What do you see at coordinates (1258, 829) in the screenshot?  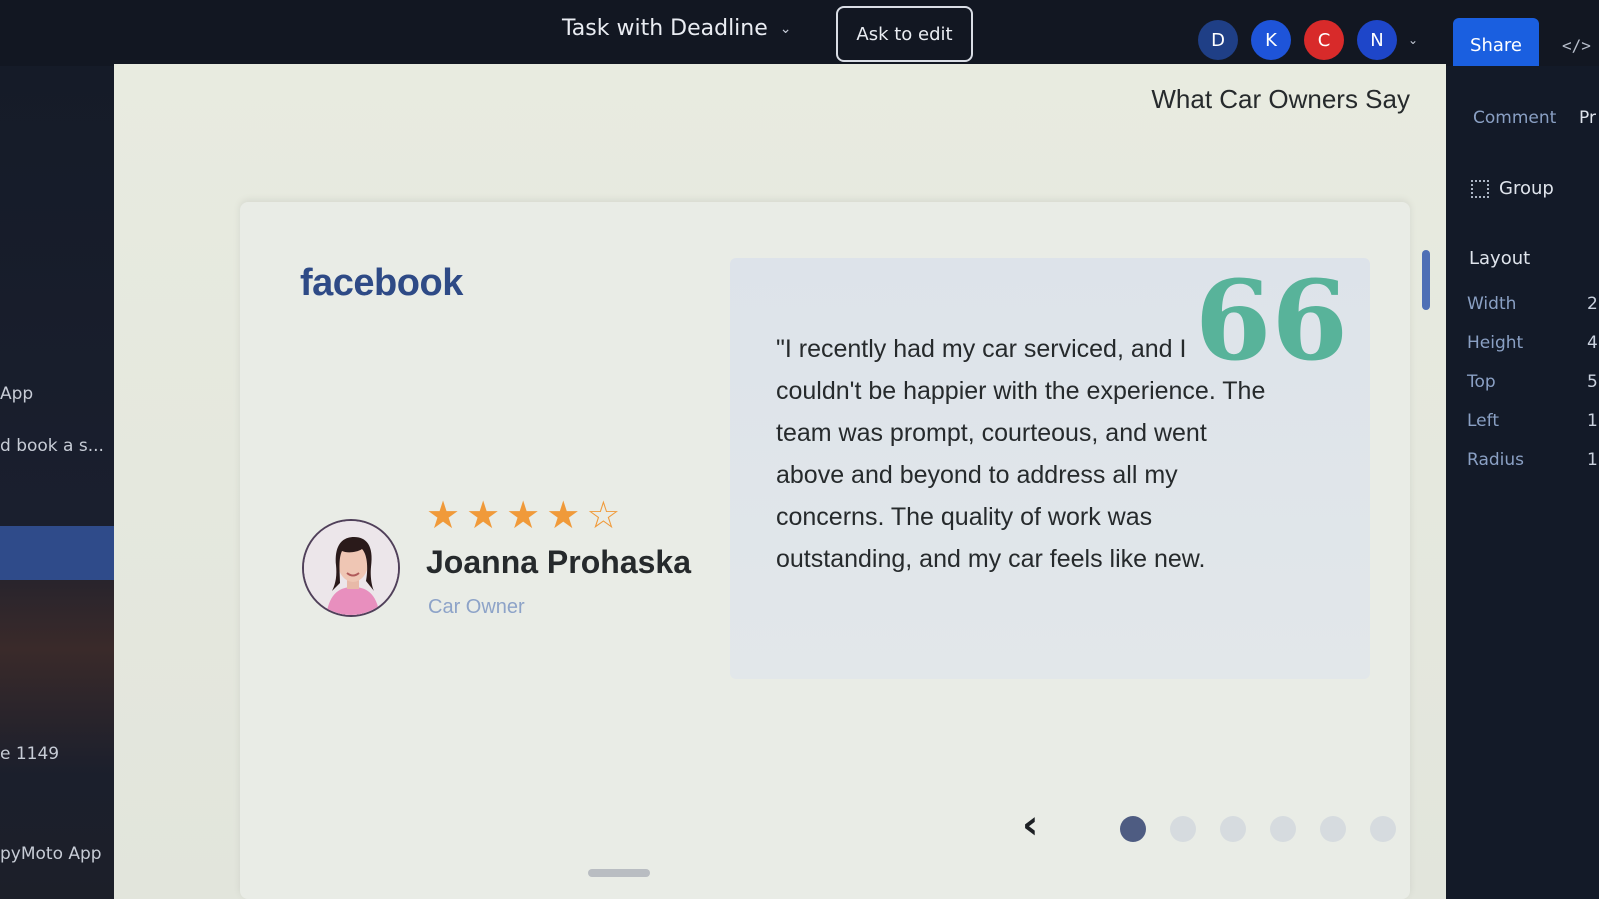 I see `carousel-dots` at bounding box center [1258, 829].